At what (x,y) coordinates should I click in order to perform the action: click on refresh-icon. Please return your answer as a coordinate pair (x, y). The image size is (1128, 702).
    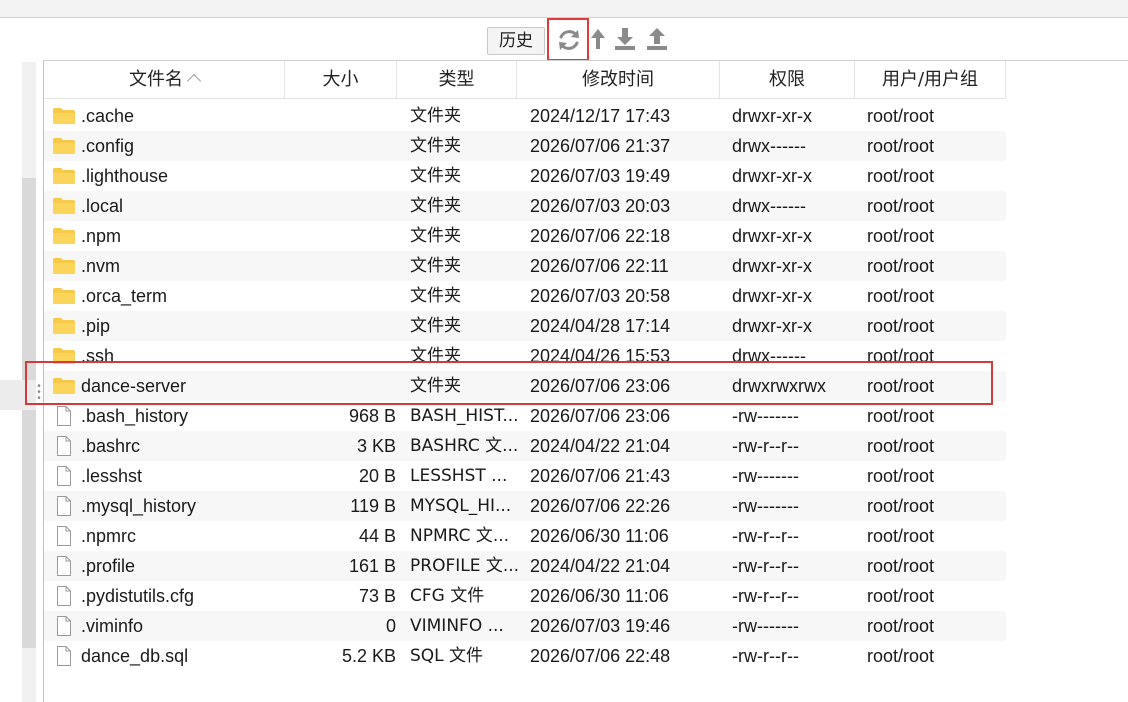
    Looking at the image, I should click on (569, 40).